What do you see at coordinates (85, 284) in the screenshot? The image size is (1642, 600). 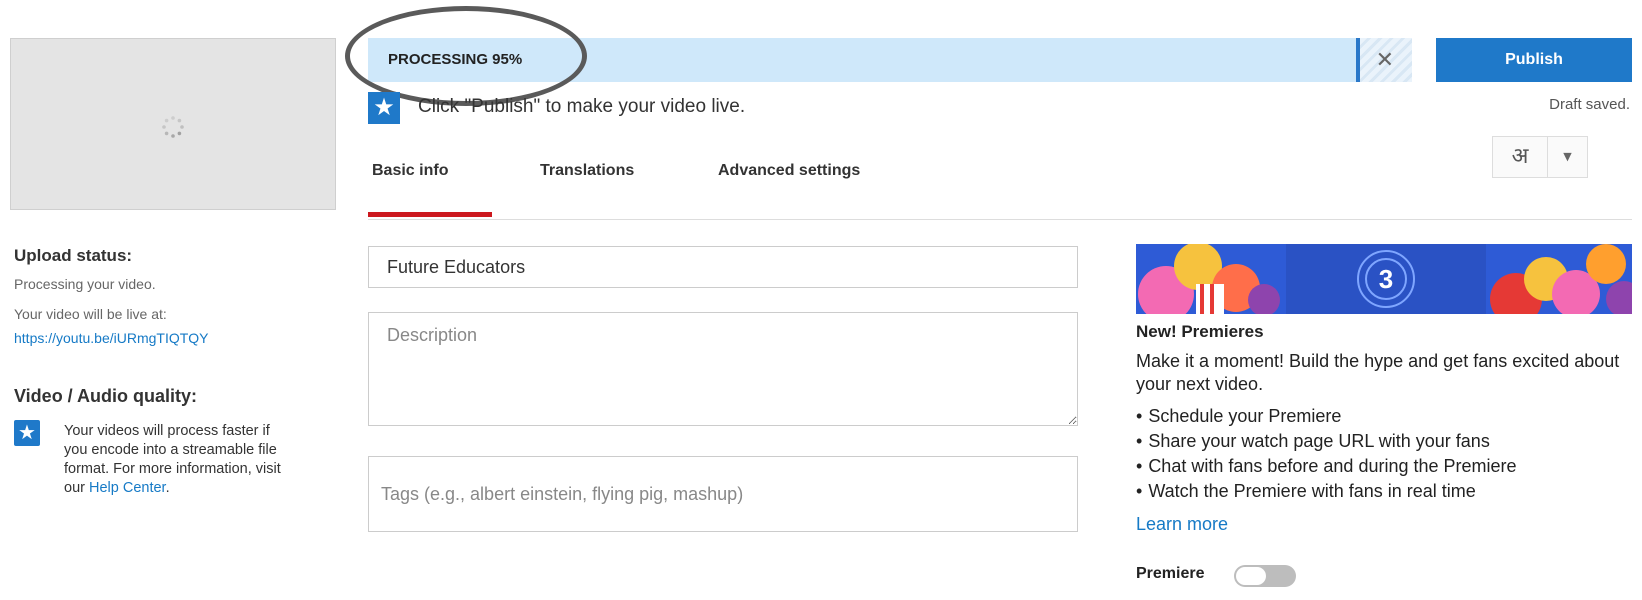 I see `upload-status-text: Processing your video.` at bounding box center [85, 284].